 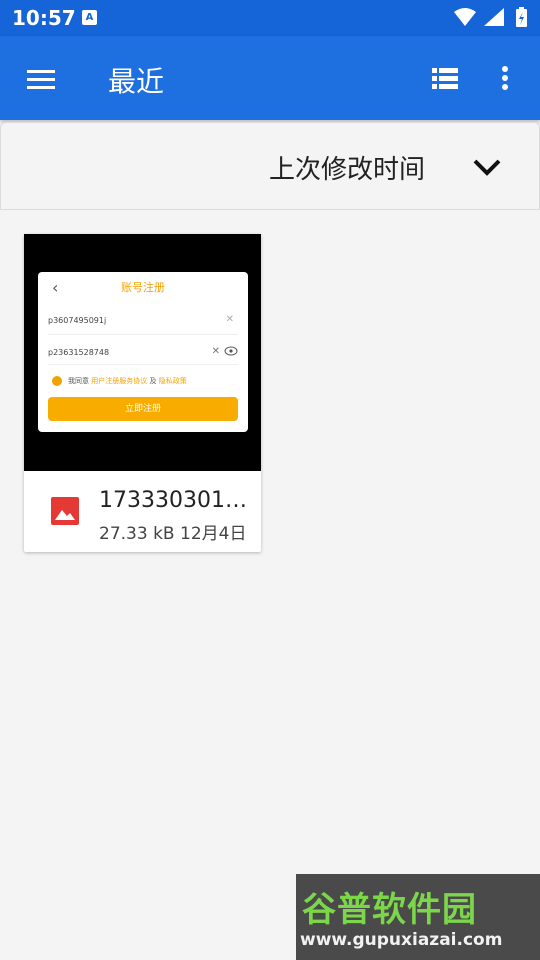 I want to click on file-meta: 27.33 kB 12月4日, so click(x=172, y=531).